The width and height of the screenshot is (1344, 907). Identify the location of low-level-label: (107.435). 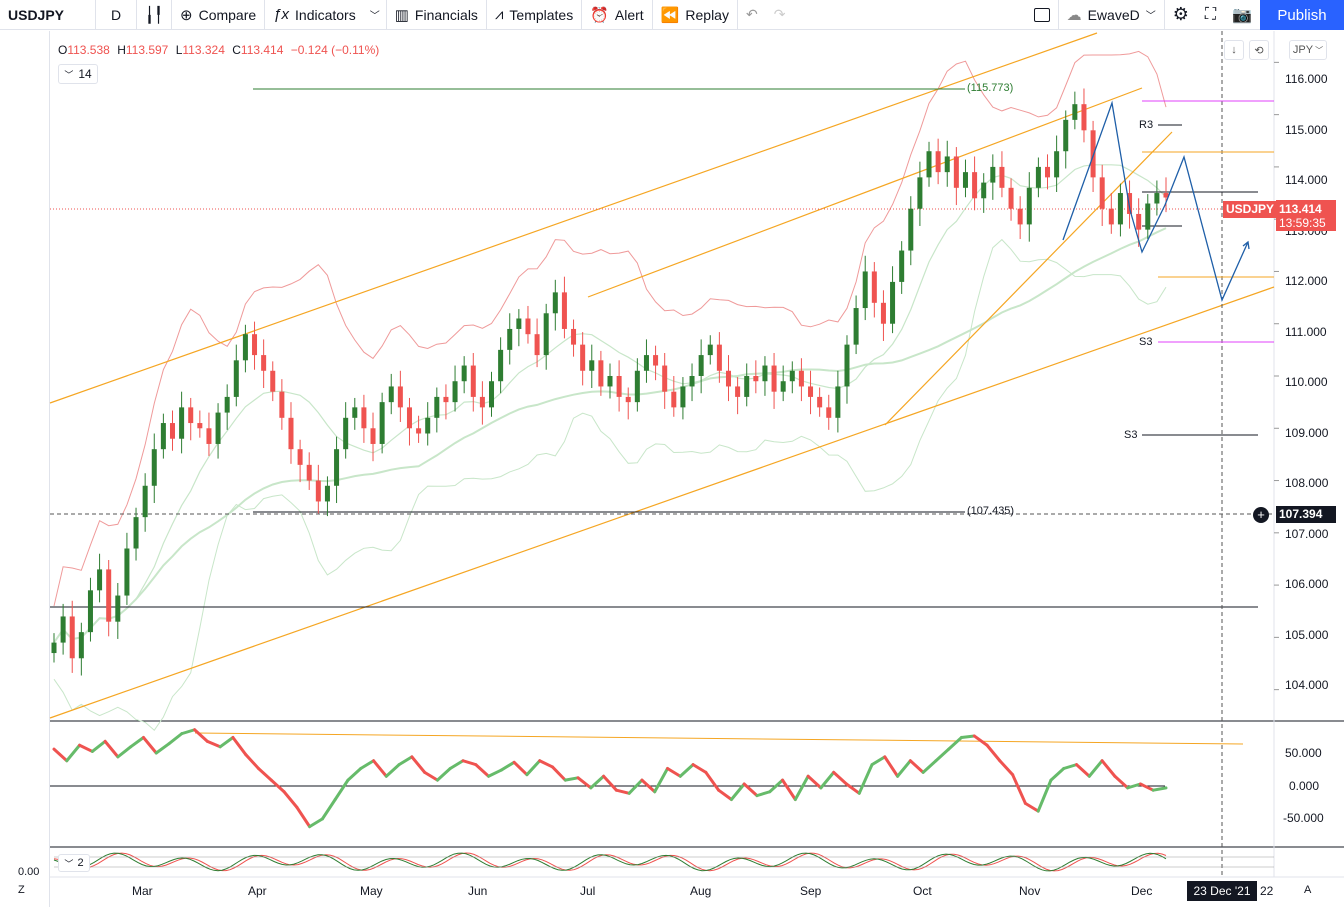
(990, 511).